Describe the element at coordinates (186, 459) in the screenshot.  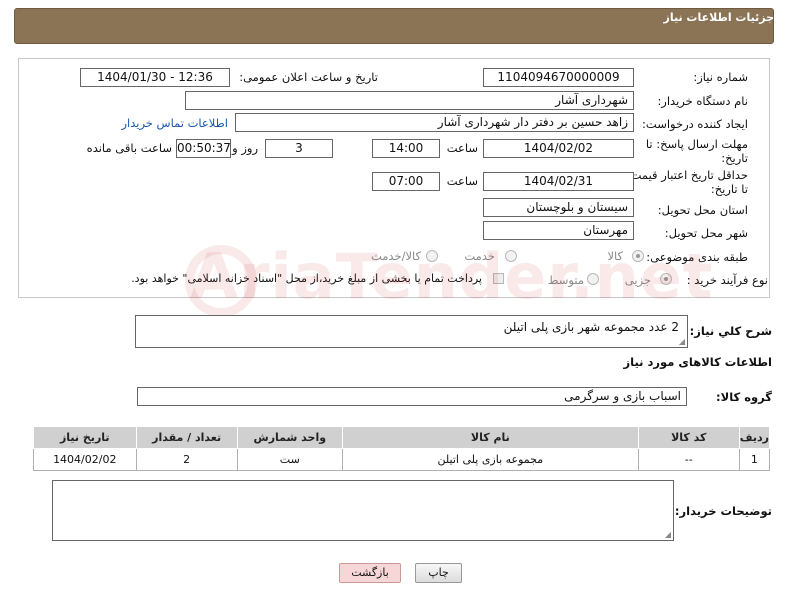
I see `cell-quantity: 2` at that location.